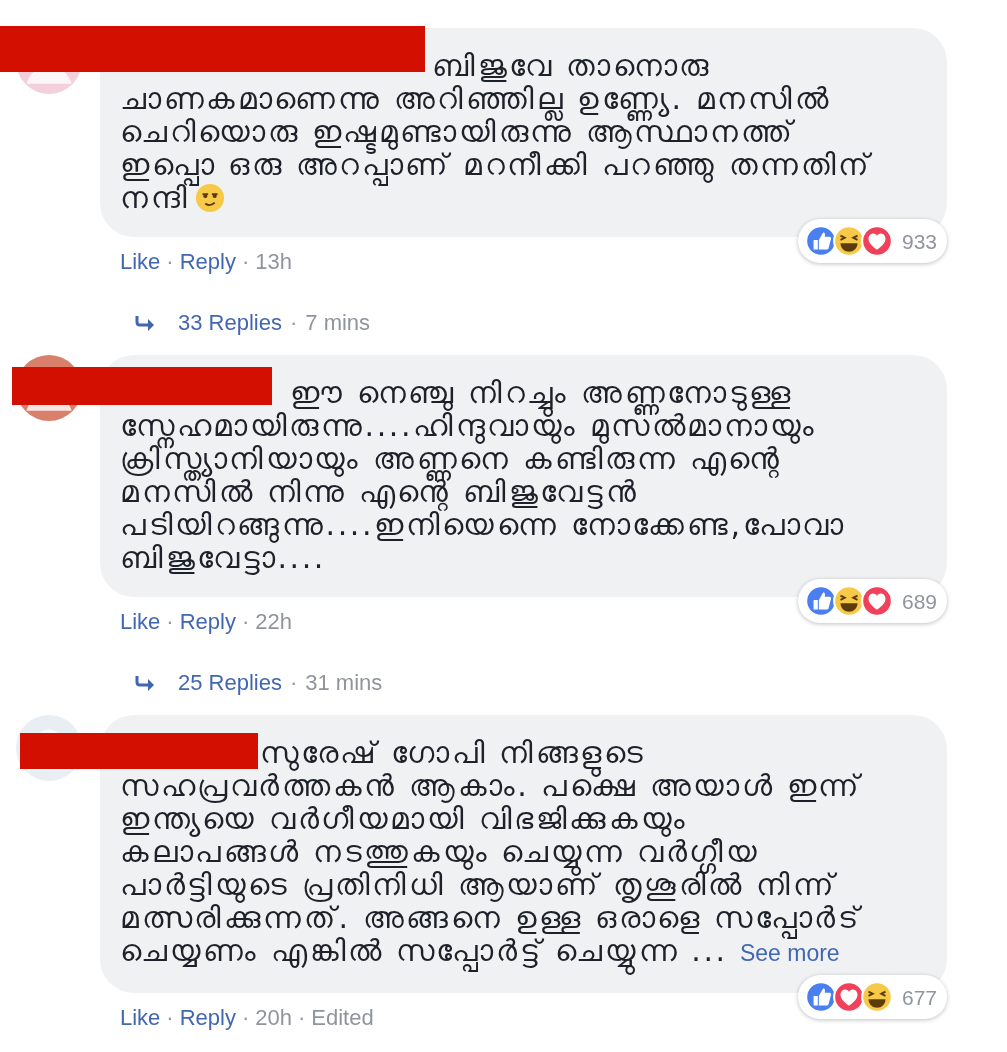 The height and width of the screenshot is (1052, 1007). What do you see at coordinates (872, 601) in the screenshot?
I see `reactions-summary: 689` at bounding box center [872, 601].